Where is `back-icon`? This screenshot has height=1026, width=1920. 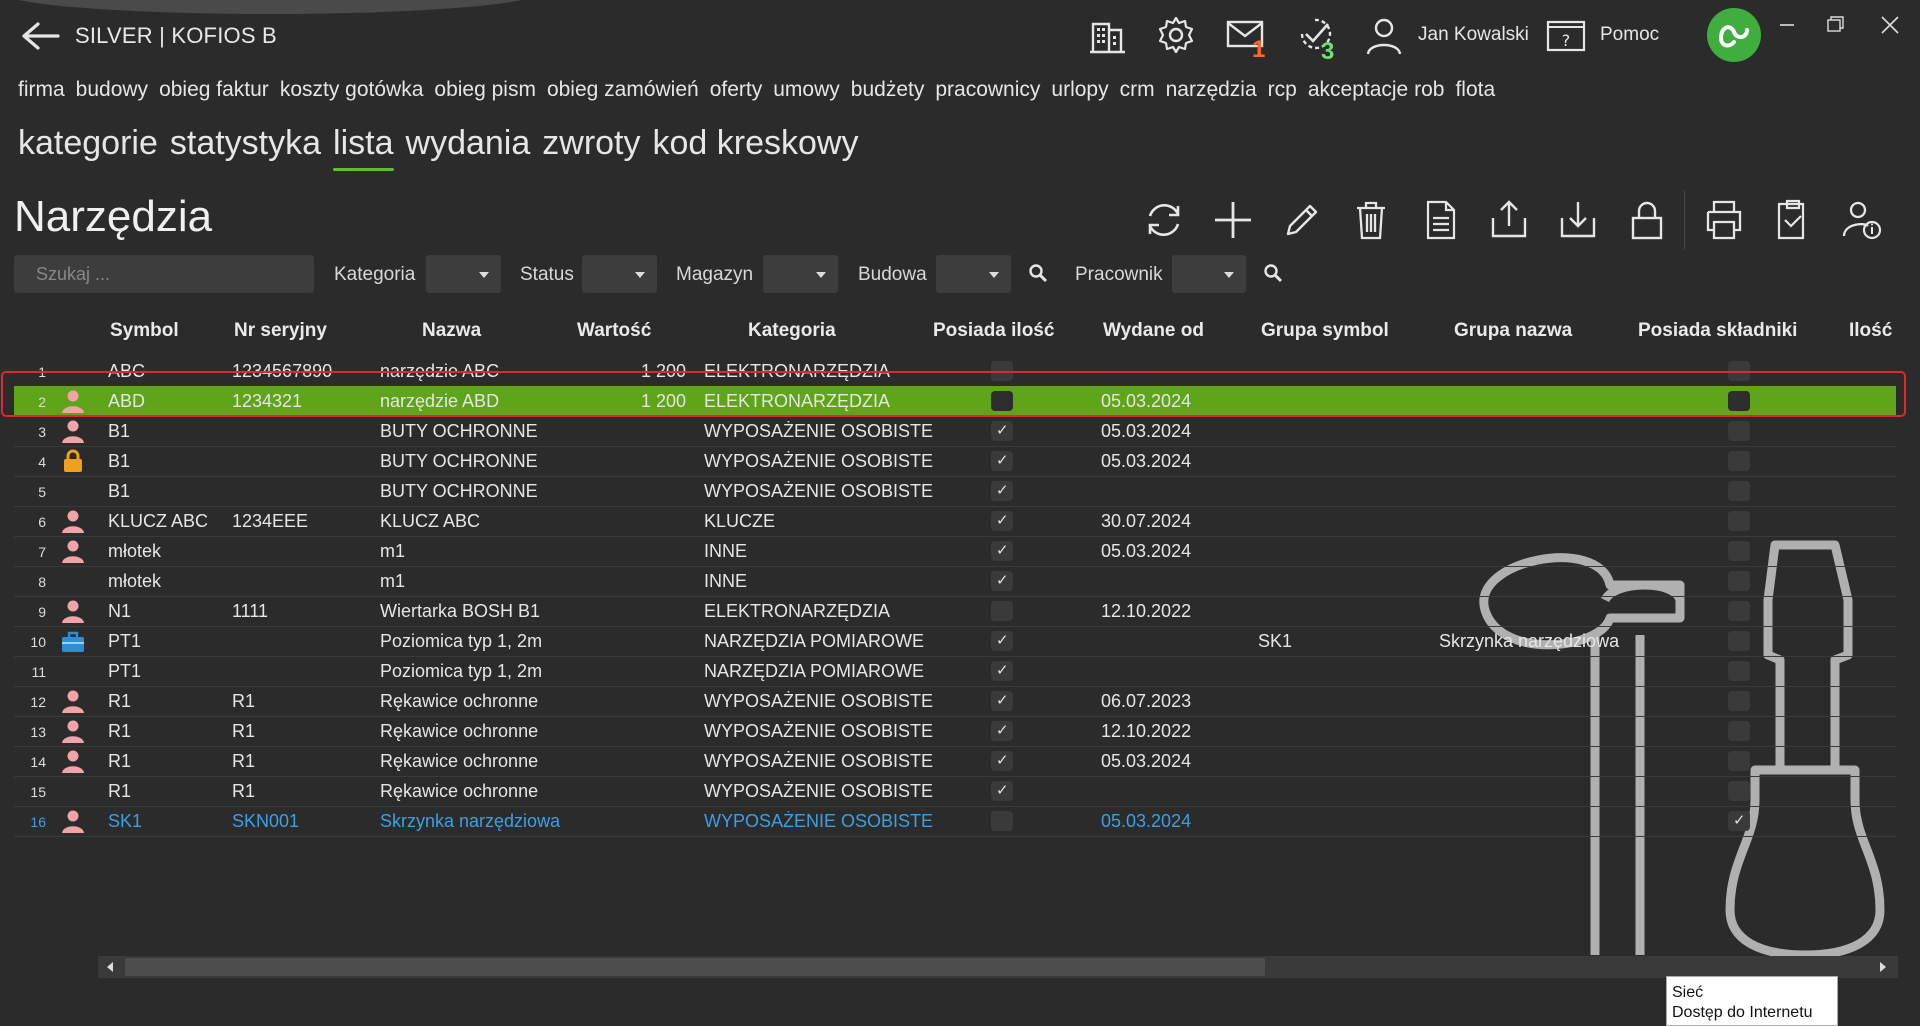
back-icon is located at coordinates (40, 36).